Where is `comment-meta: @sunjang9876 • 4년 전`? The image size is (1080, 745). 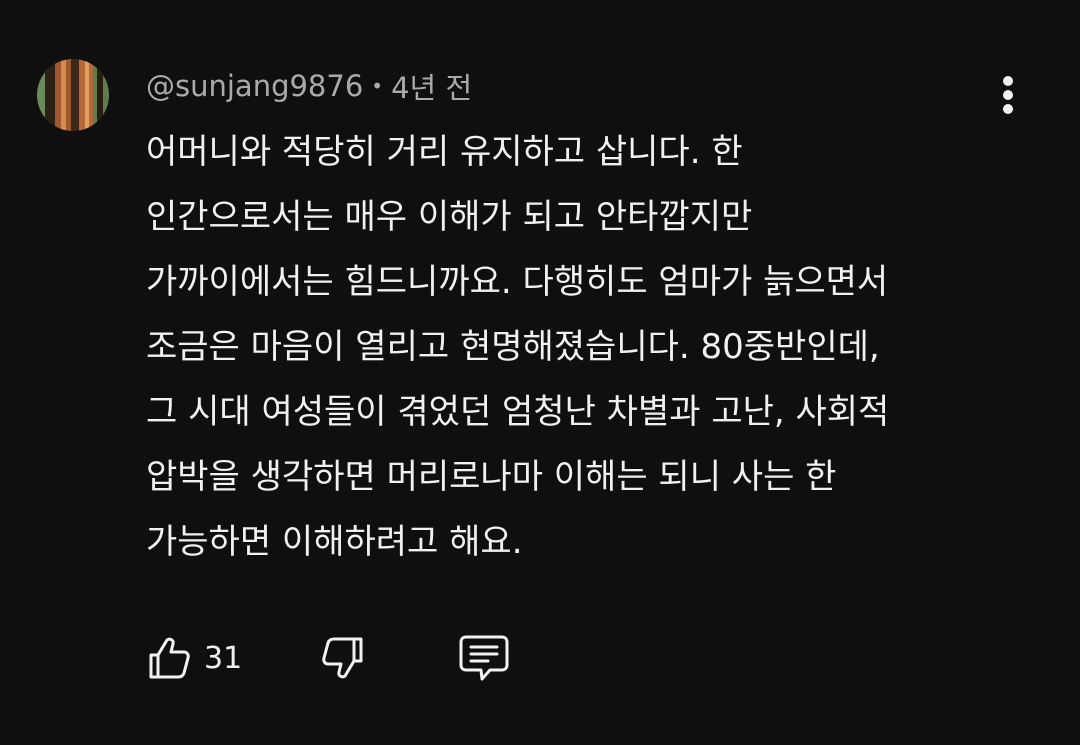 comment-meta: @sunjang9876 • 4년 전 is located at coordinates (309, 86).